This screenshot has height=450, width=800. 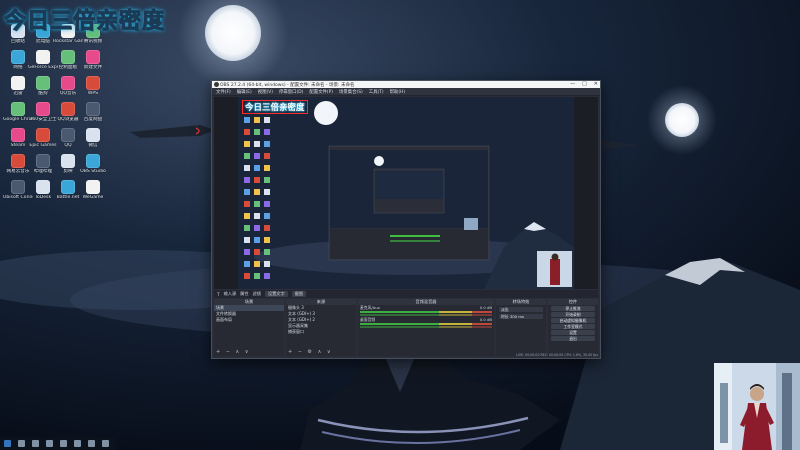 What do you see at coordinates (218, 294) in the screenshot?
I see `text-source-icon: T` at bounding box center [218, 294].